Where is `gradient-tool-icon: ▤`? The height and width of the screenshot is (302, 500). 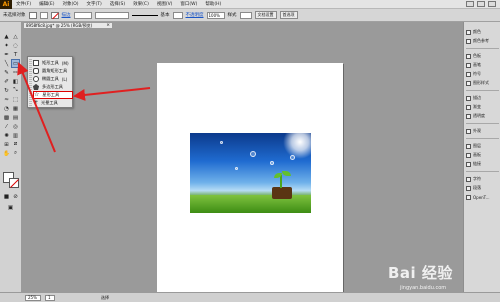
gradient-tool-icon: ▤ is located at coordinates (15, 117).